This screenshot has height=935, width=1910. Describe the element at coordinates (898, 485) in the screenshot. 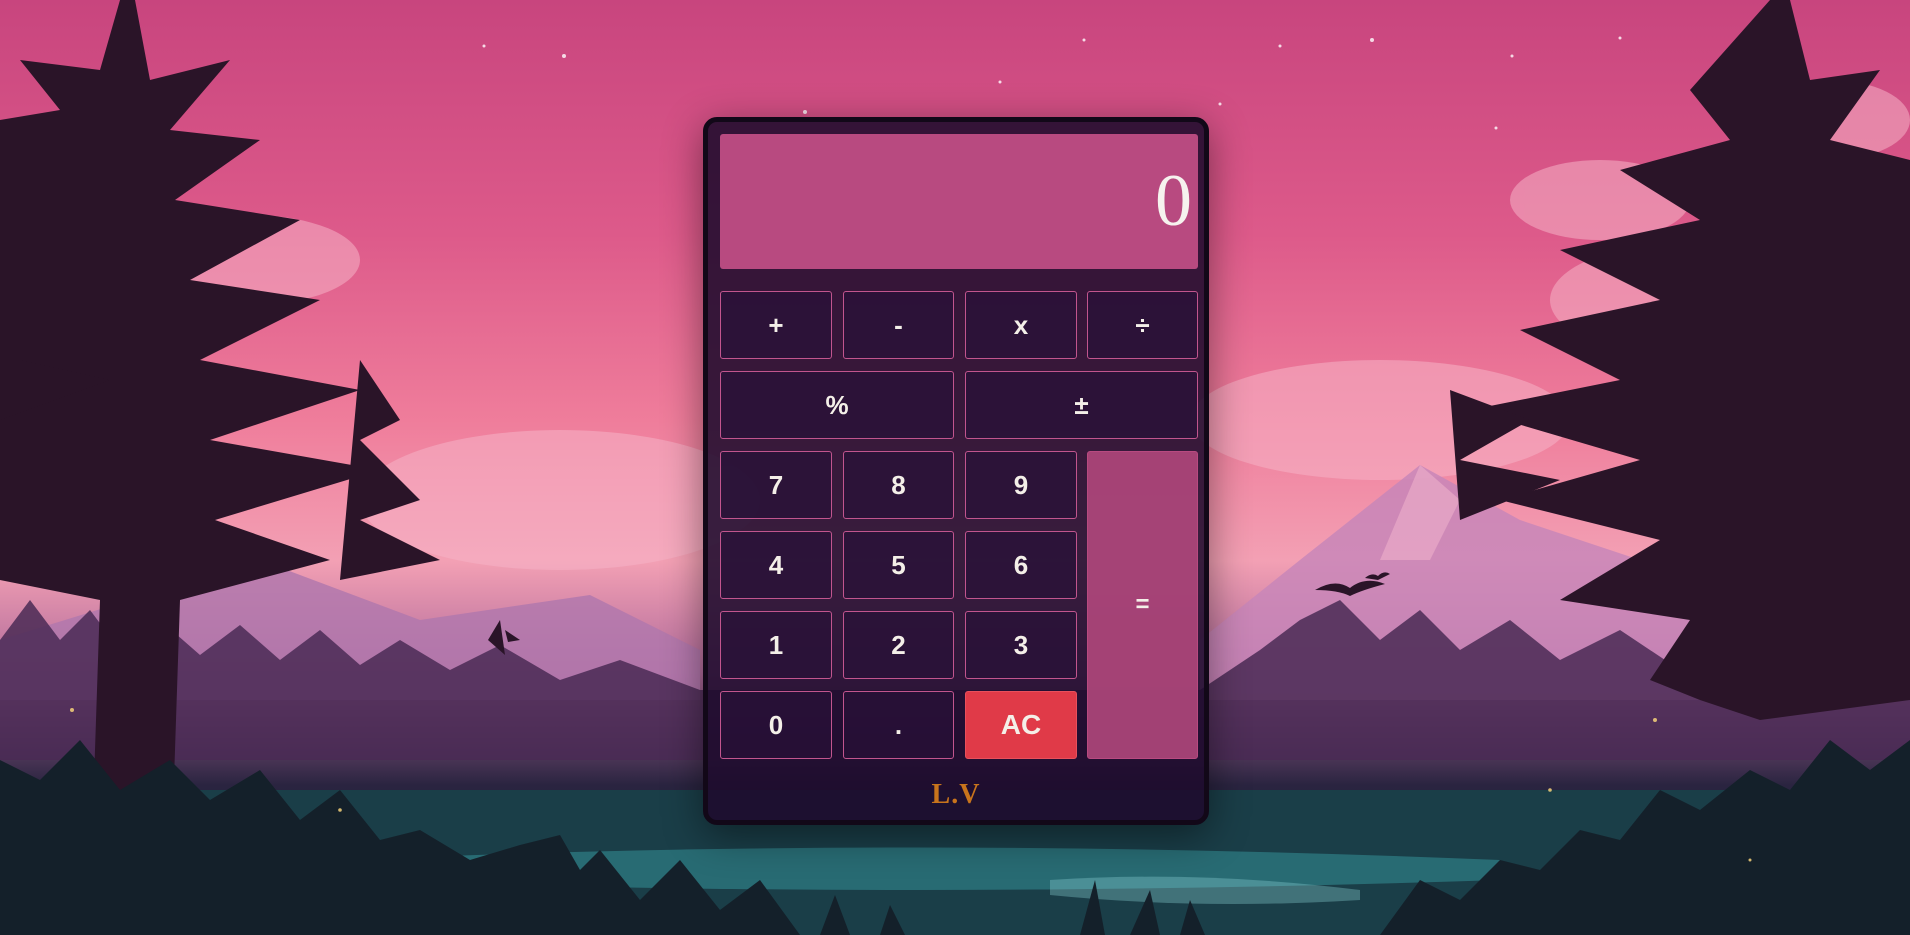

I see `digit-8-button: 8` at that location.